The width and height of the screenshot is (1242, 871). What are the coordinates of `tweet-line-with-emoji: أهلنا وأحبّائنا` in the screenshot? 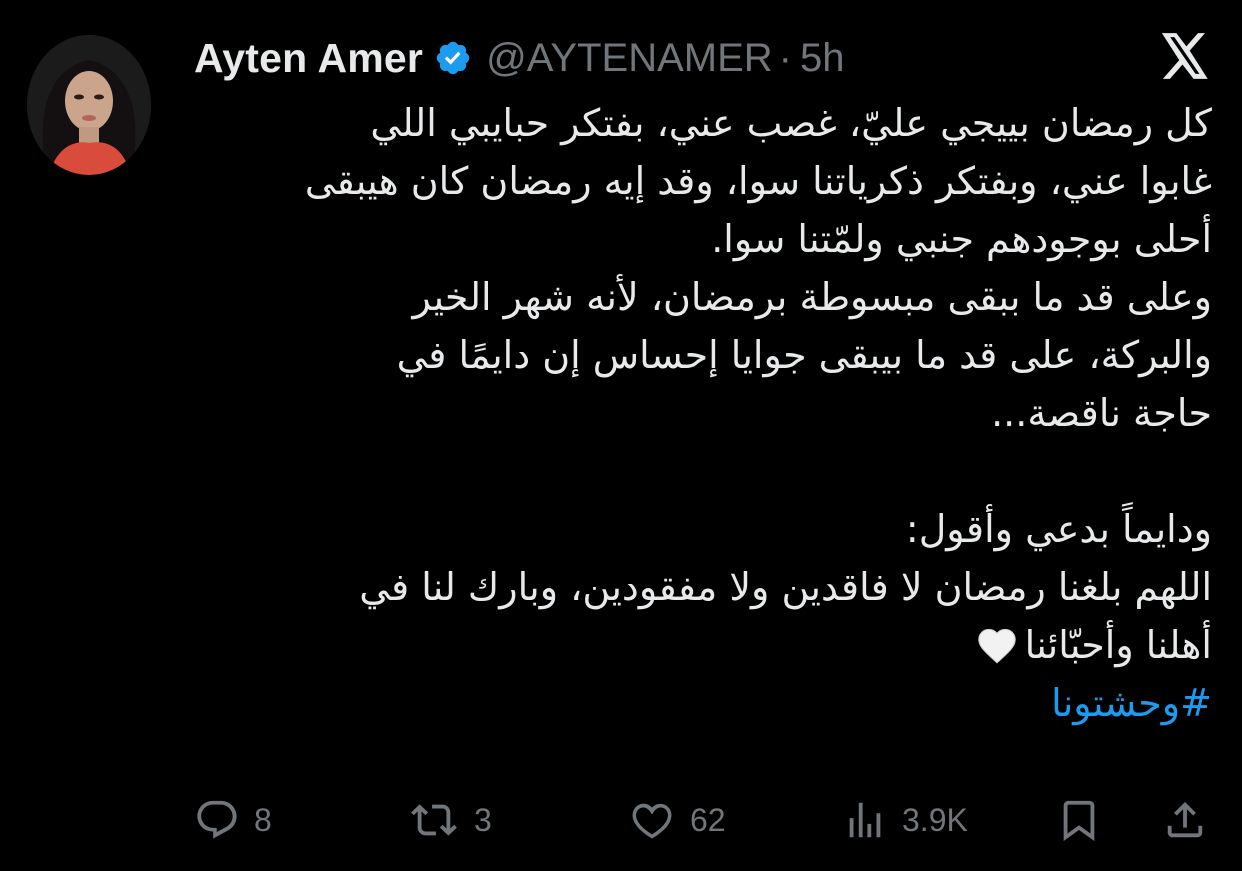 It's located at (712, 645).